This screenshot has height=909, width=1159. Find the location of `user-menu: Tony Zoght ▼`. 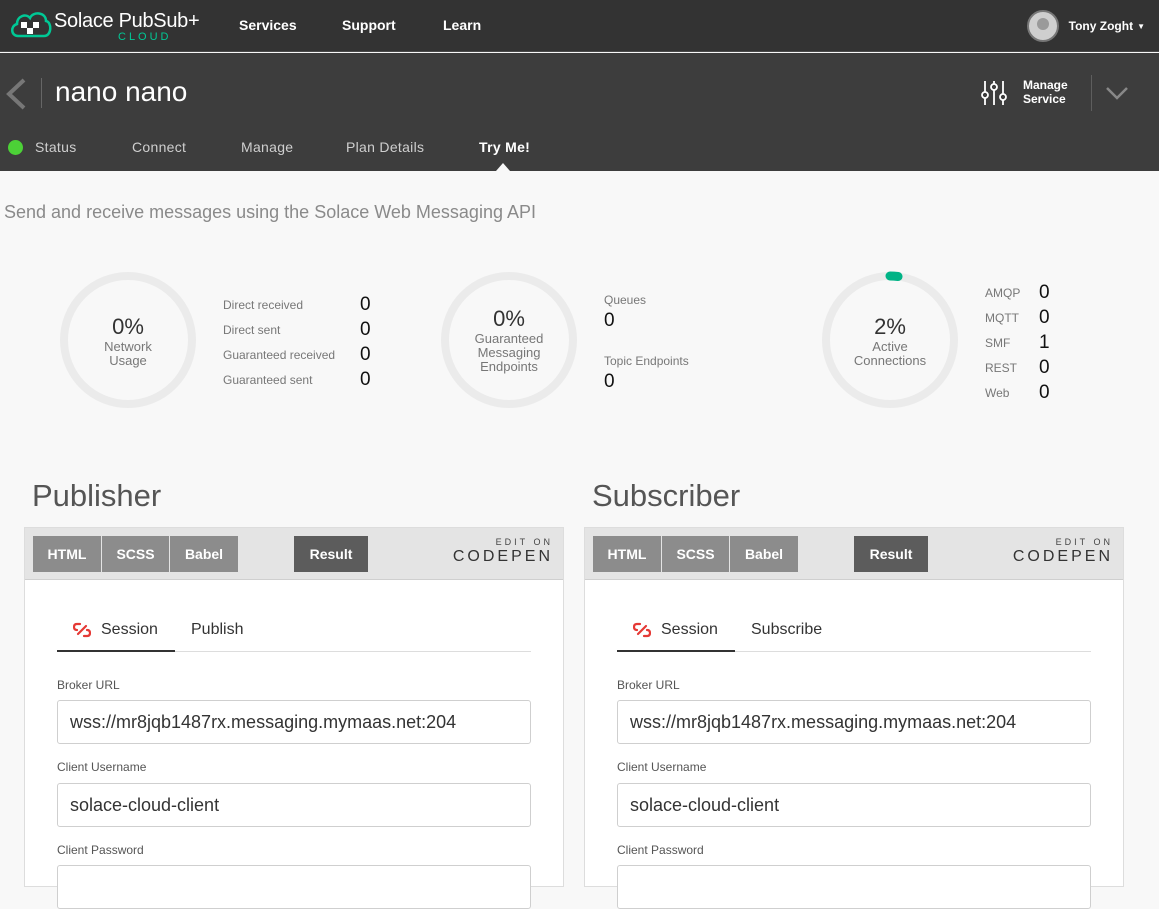

user-menu: Tony Zoght ▼ is located at coordinates (1085, 26).